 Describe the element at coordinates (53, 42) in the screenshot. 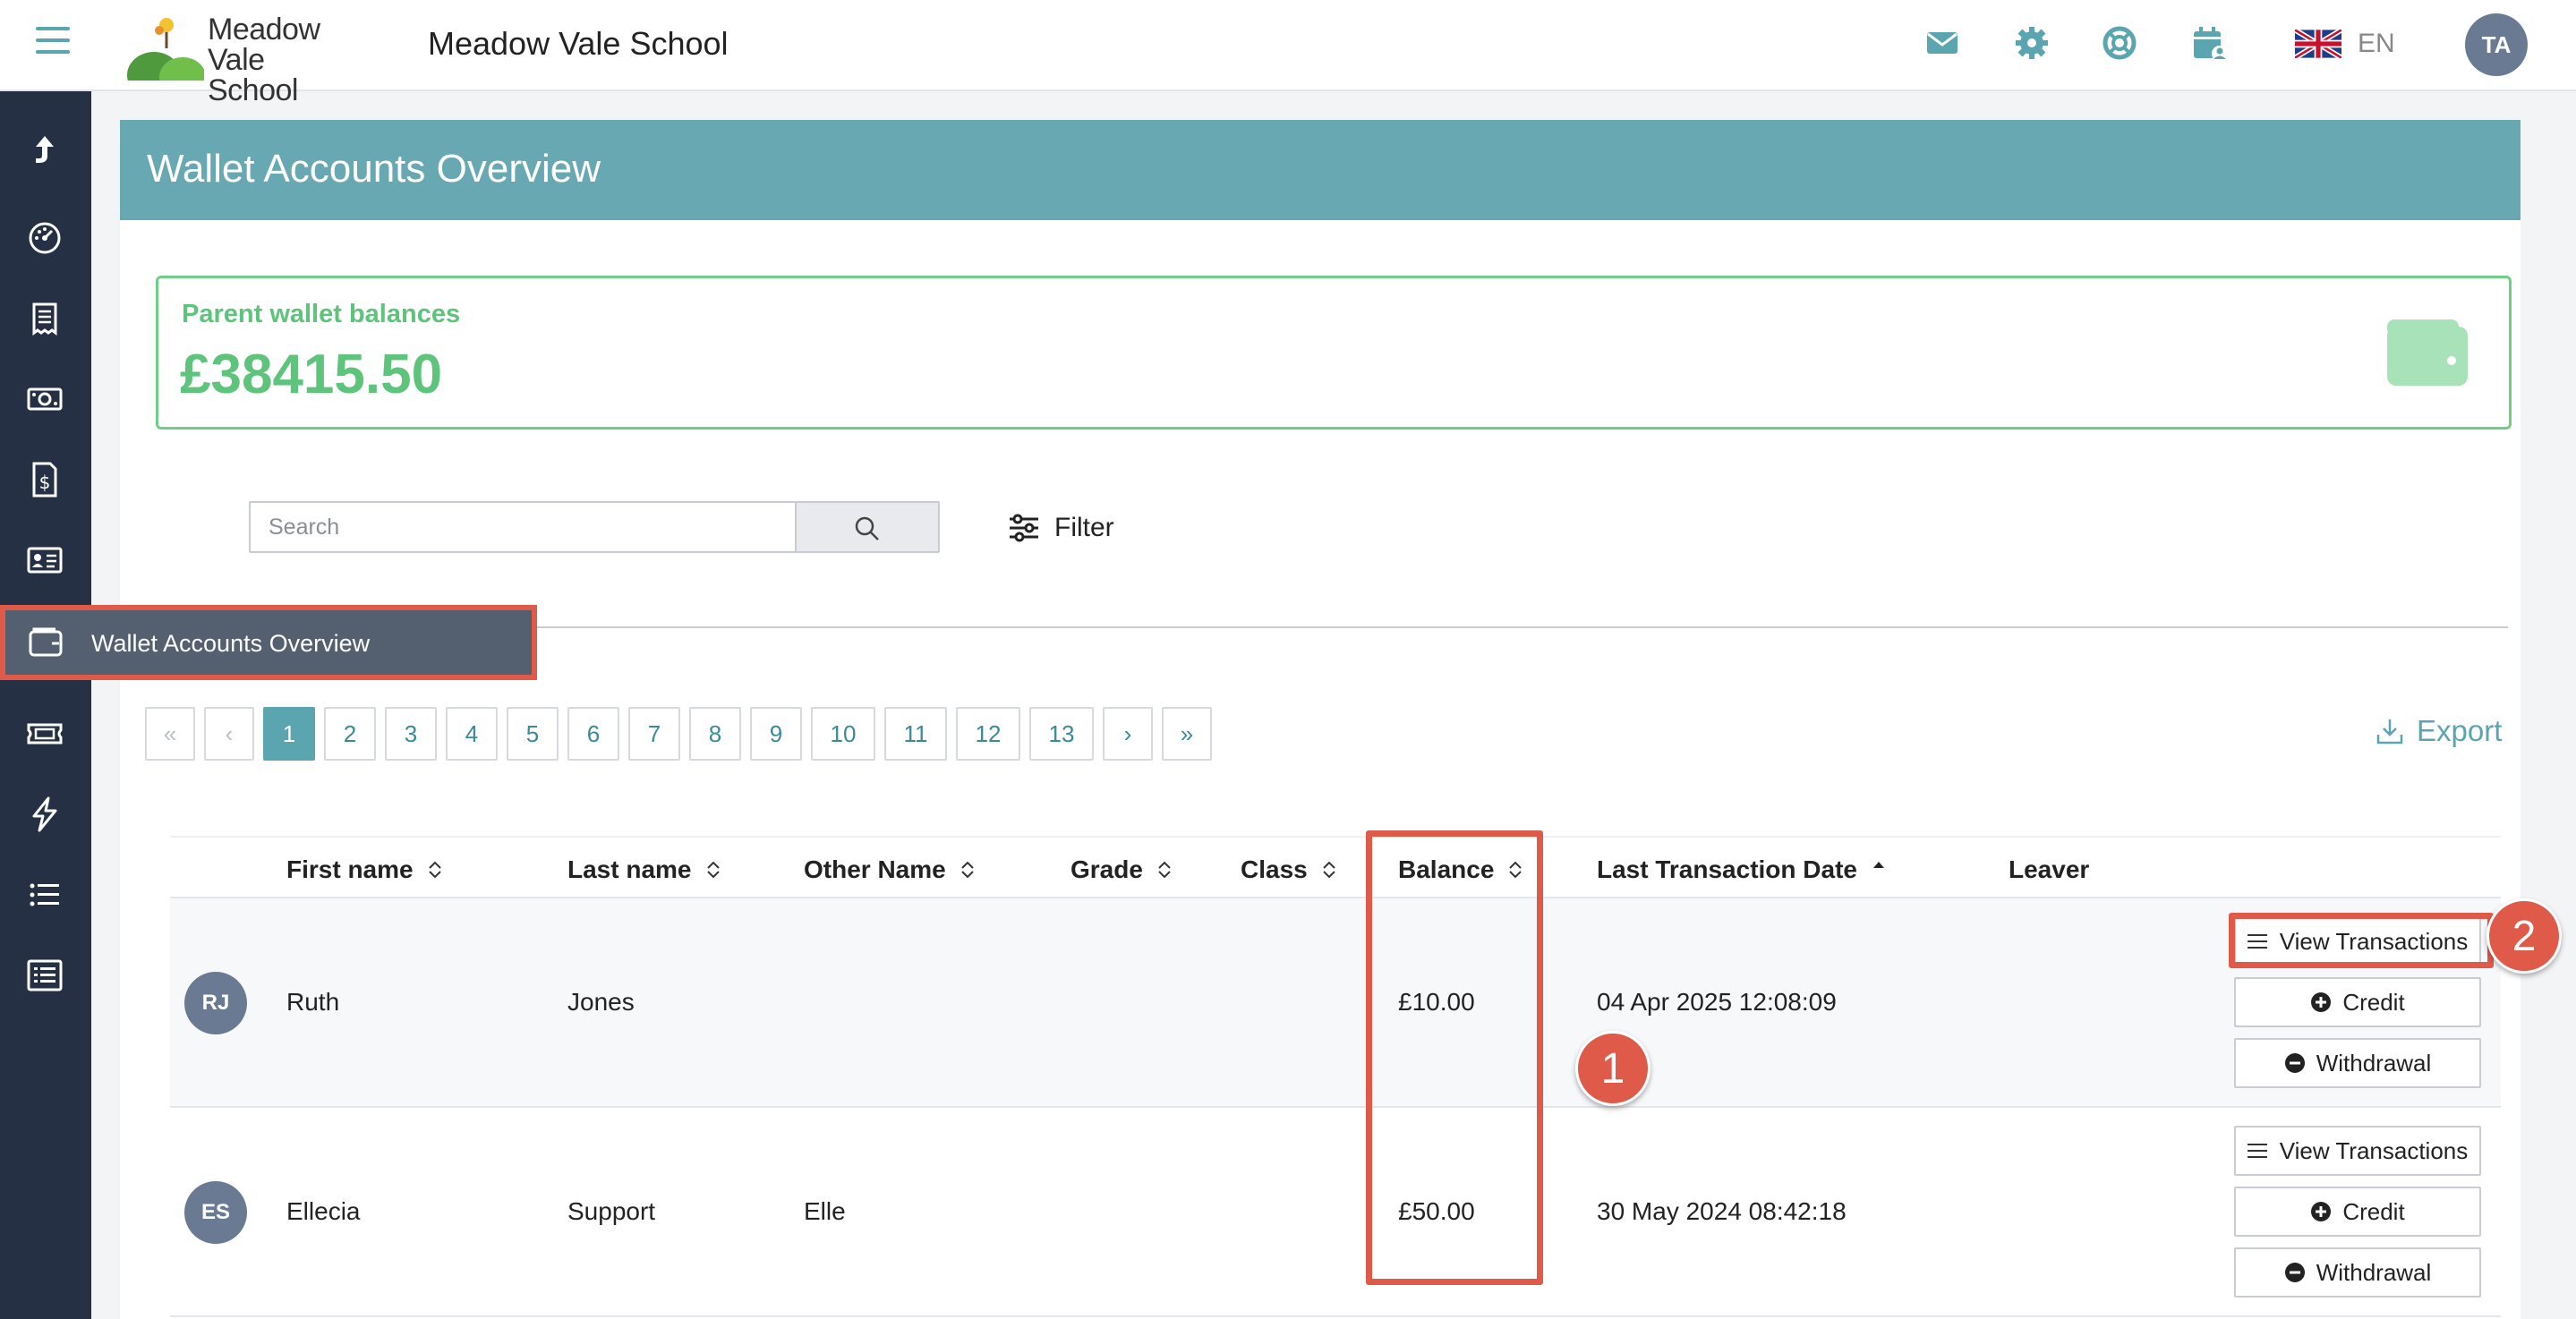

I see `menu-icon` at that location.